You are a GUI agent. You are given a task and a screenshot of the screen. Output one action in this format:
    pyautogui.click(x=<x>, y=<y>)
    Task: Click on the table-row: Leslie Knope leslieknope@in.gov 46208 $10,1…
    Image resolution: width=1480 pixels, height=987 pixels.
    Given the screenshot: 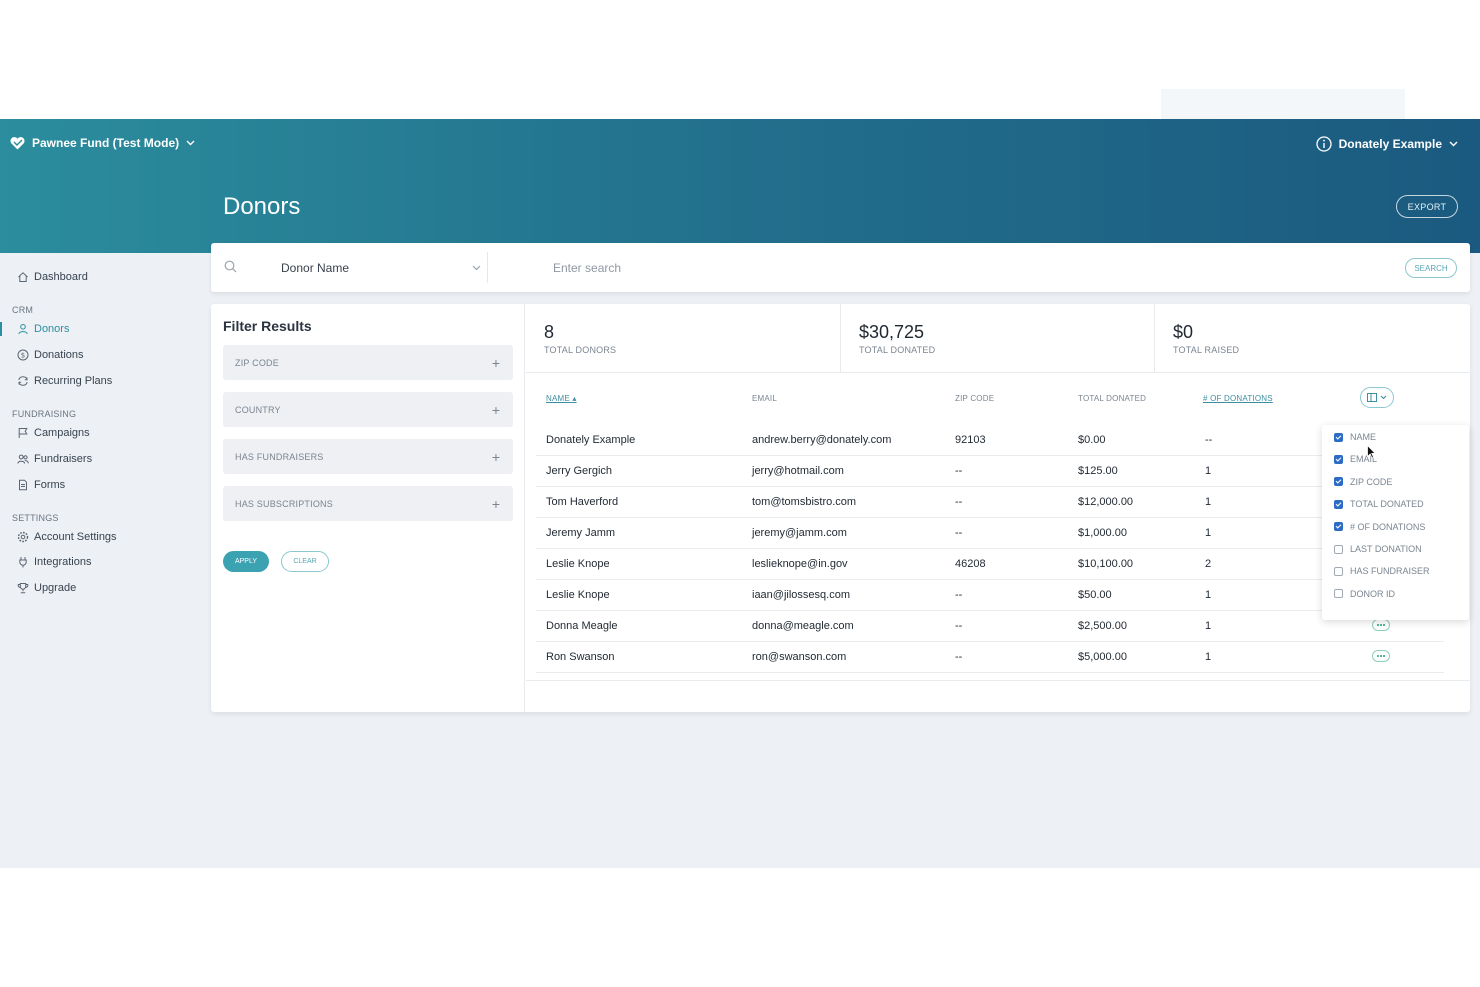 What is the action you would take?
    pyautogui.click(x=990, y=564)
    